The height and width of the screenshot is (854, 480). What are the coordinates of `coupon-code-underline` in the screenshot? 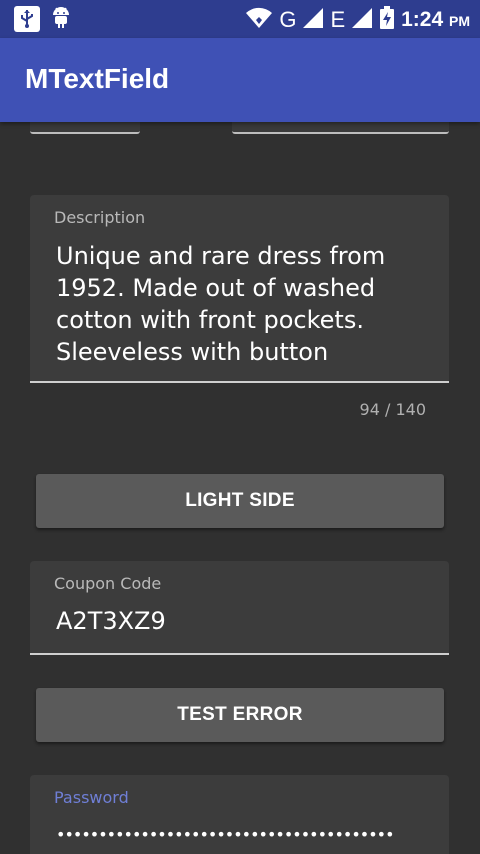 It's located at (239, 654).